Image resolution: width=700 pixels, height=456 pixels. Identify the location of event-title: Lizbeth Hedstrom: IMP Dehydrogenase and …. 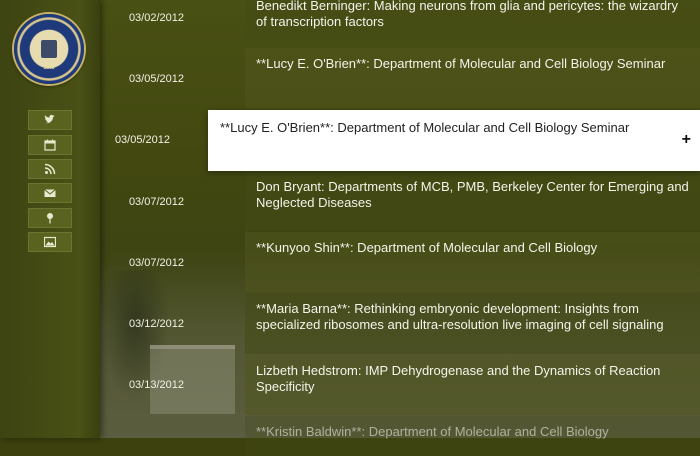
(458, 378).